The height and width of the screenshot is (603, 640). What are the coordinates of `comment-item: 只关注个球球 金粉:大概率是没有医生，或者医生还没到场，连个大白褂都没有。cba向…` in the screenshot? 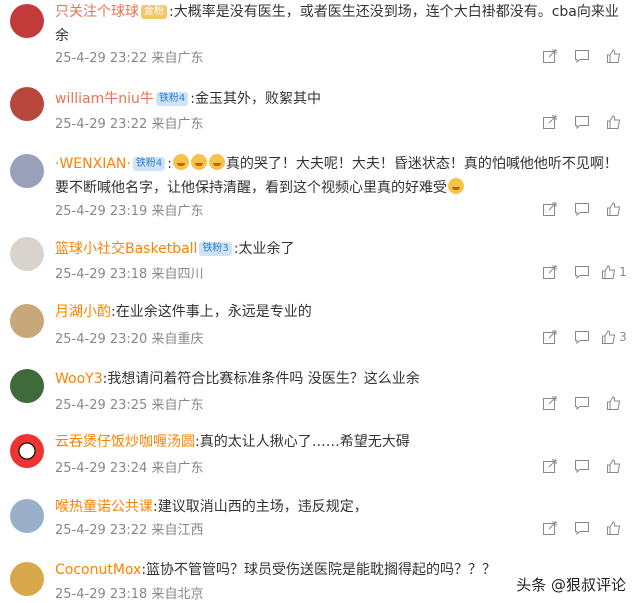 It's located at (320, 35).